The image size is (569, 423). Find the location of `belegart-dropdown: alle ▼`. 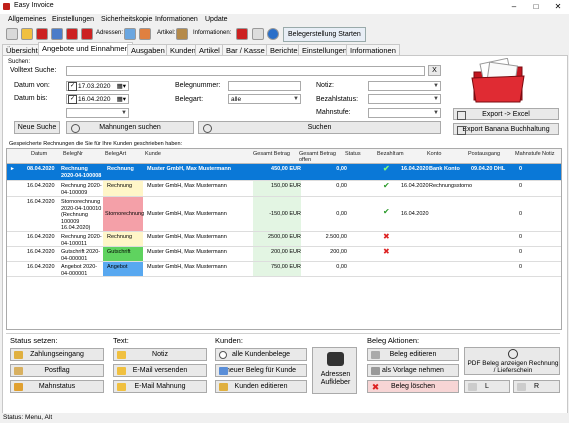

belegart-dropdown: alle ▼ is located at coordinates (264, 99).